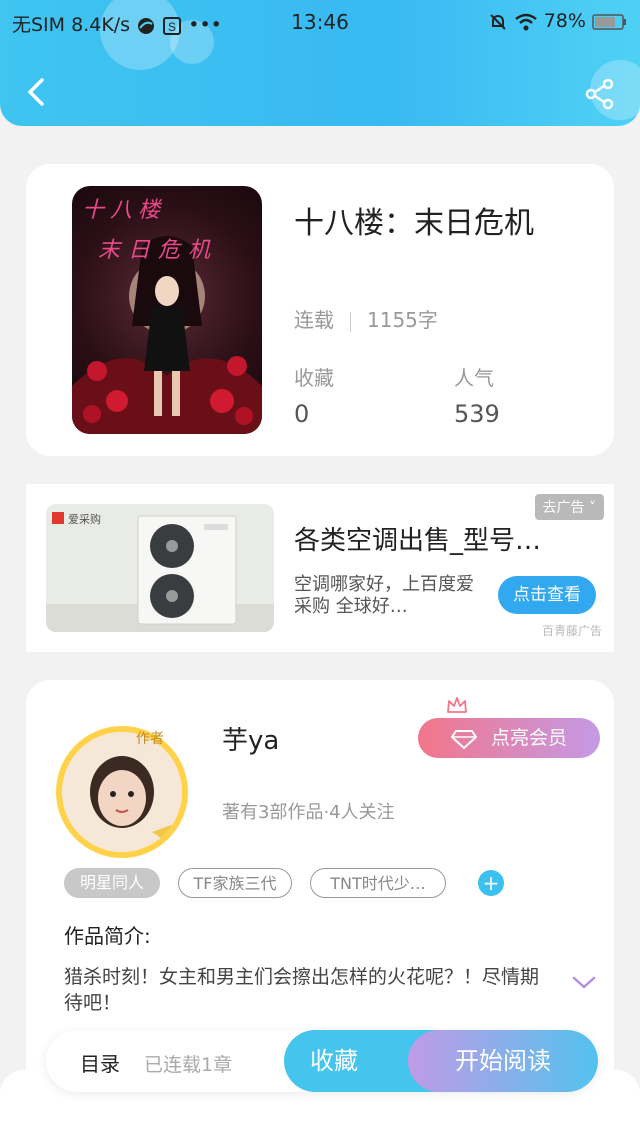 The height and width of the screenshot is (1138, 640). I want to click on ad-source: 百青藤广告, so click(571, 631).